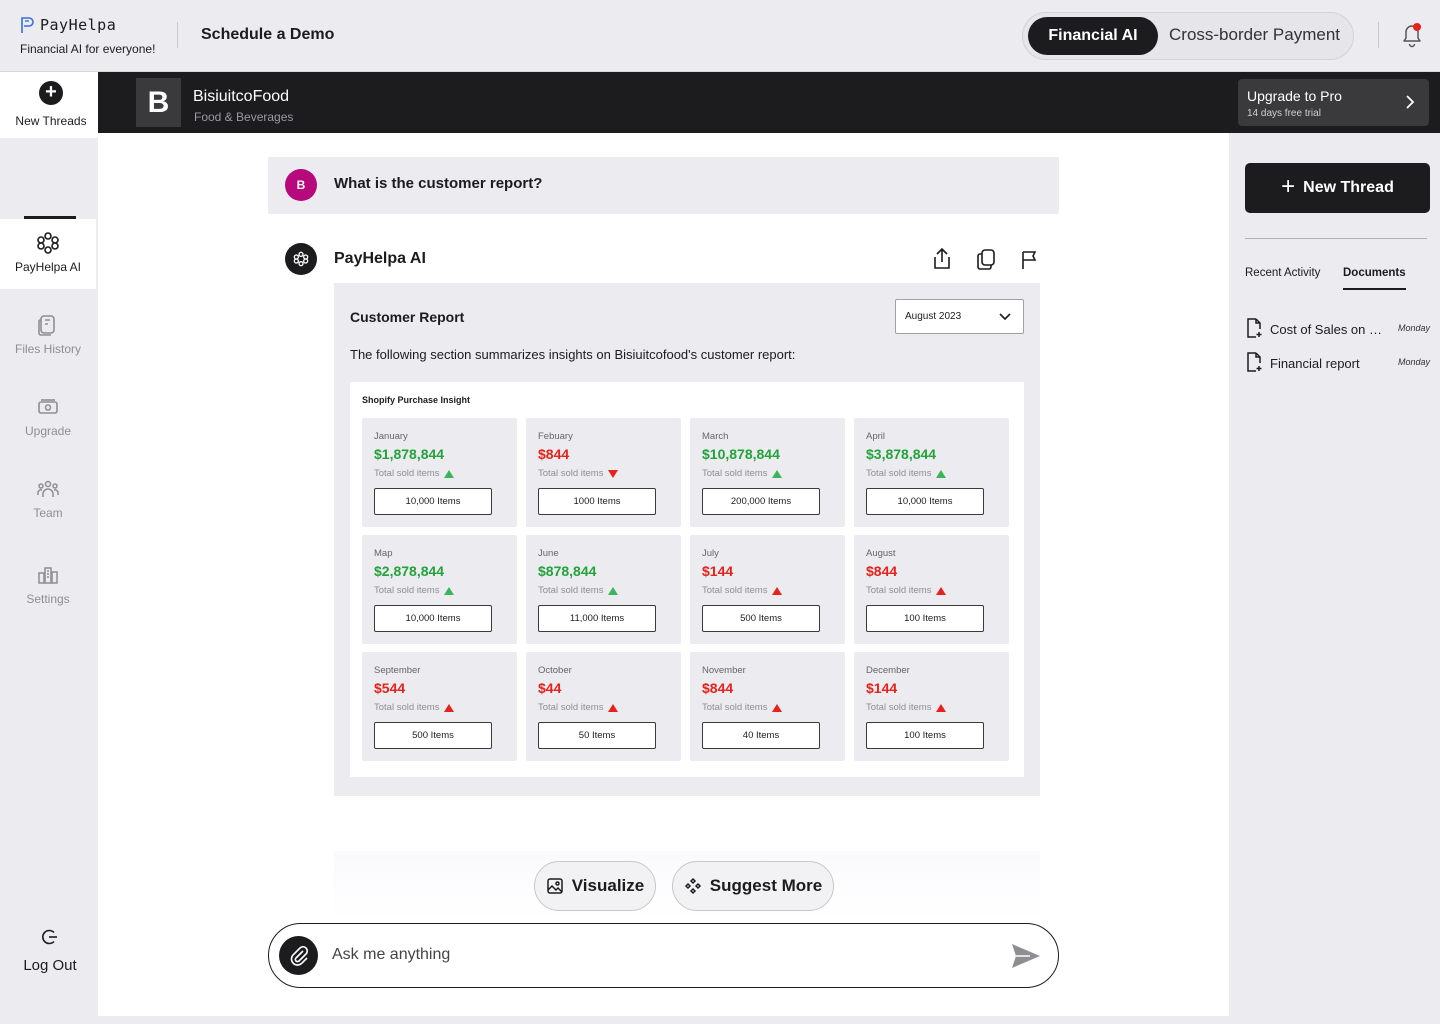 The height and width of the screenshot is (1024, 1440). I want to click on month-card: December $144 Total sold items 100 Items, so click(931, 706).